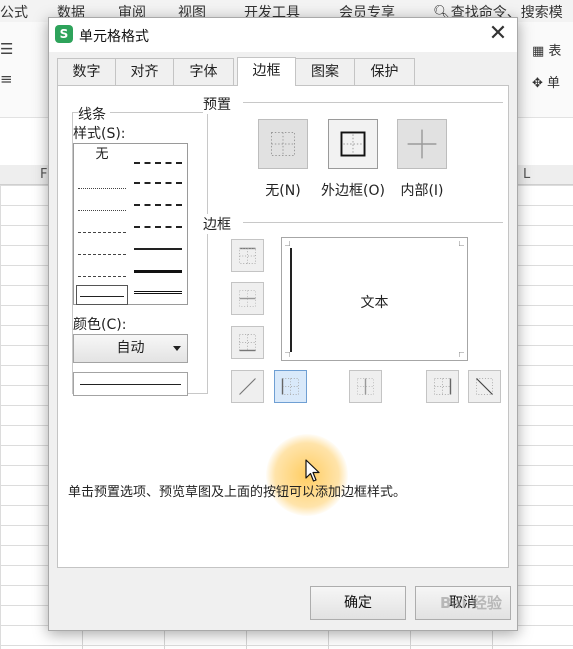 Image resolution: width=573 pixels, height=649 pixels. I want to click on preset-inside-button, so click(422, 144).